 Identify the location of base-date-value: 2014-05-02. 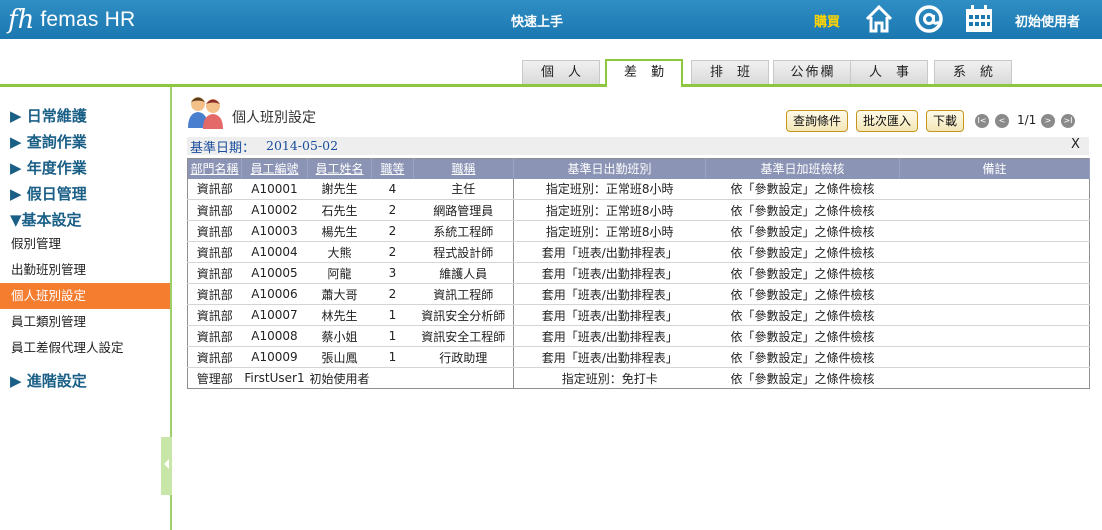
(302, 145).